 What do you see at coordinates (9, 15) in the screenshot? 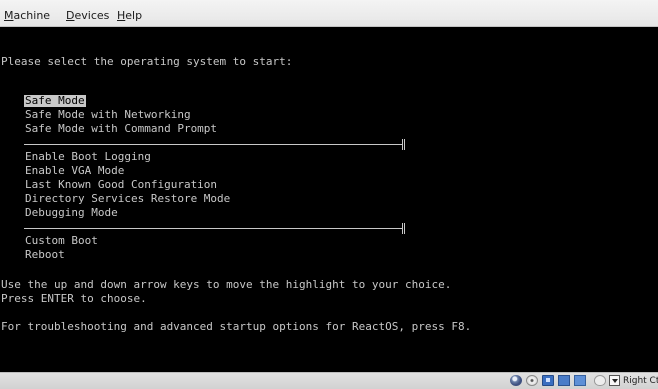
I see `menu-machine-mnemonic: M` at bounding box center [9, 15].